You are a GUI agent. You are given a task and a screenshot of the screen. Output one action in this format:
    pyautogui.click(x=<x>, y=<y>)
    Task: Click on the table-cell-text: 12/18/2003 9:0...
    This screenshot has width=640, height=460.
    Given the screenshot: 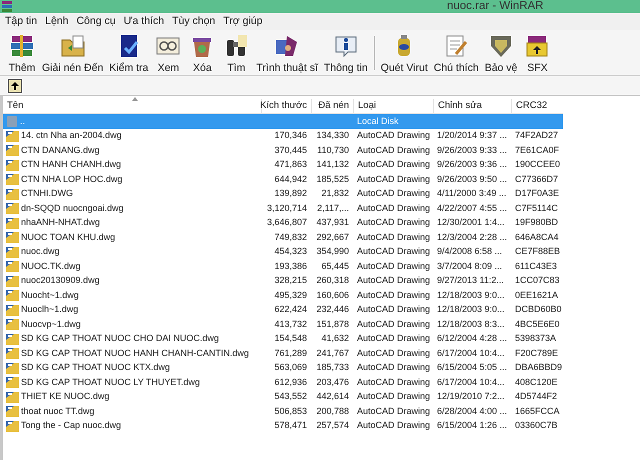 What is the action you would take?
    pyautogui.click(x=471, y=295)
    